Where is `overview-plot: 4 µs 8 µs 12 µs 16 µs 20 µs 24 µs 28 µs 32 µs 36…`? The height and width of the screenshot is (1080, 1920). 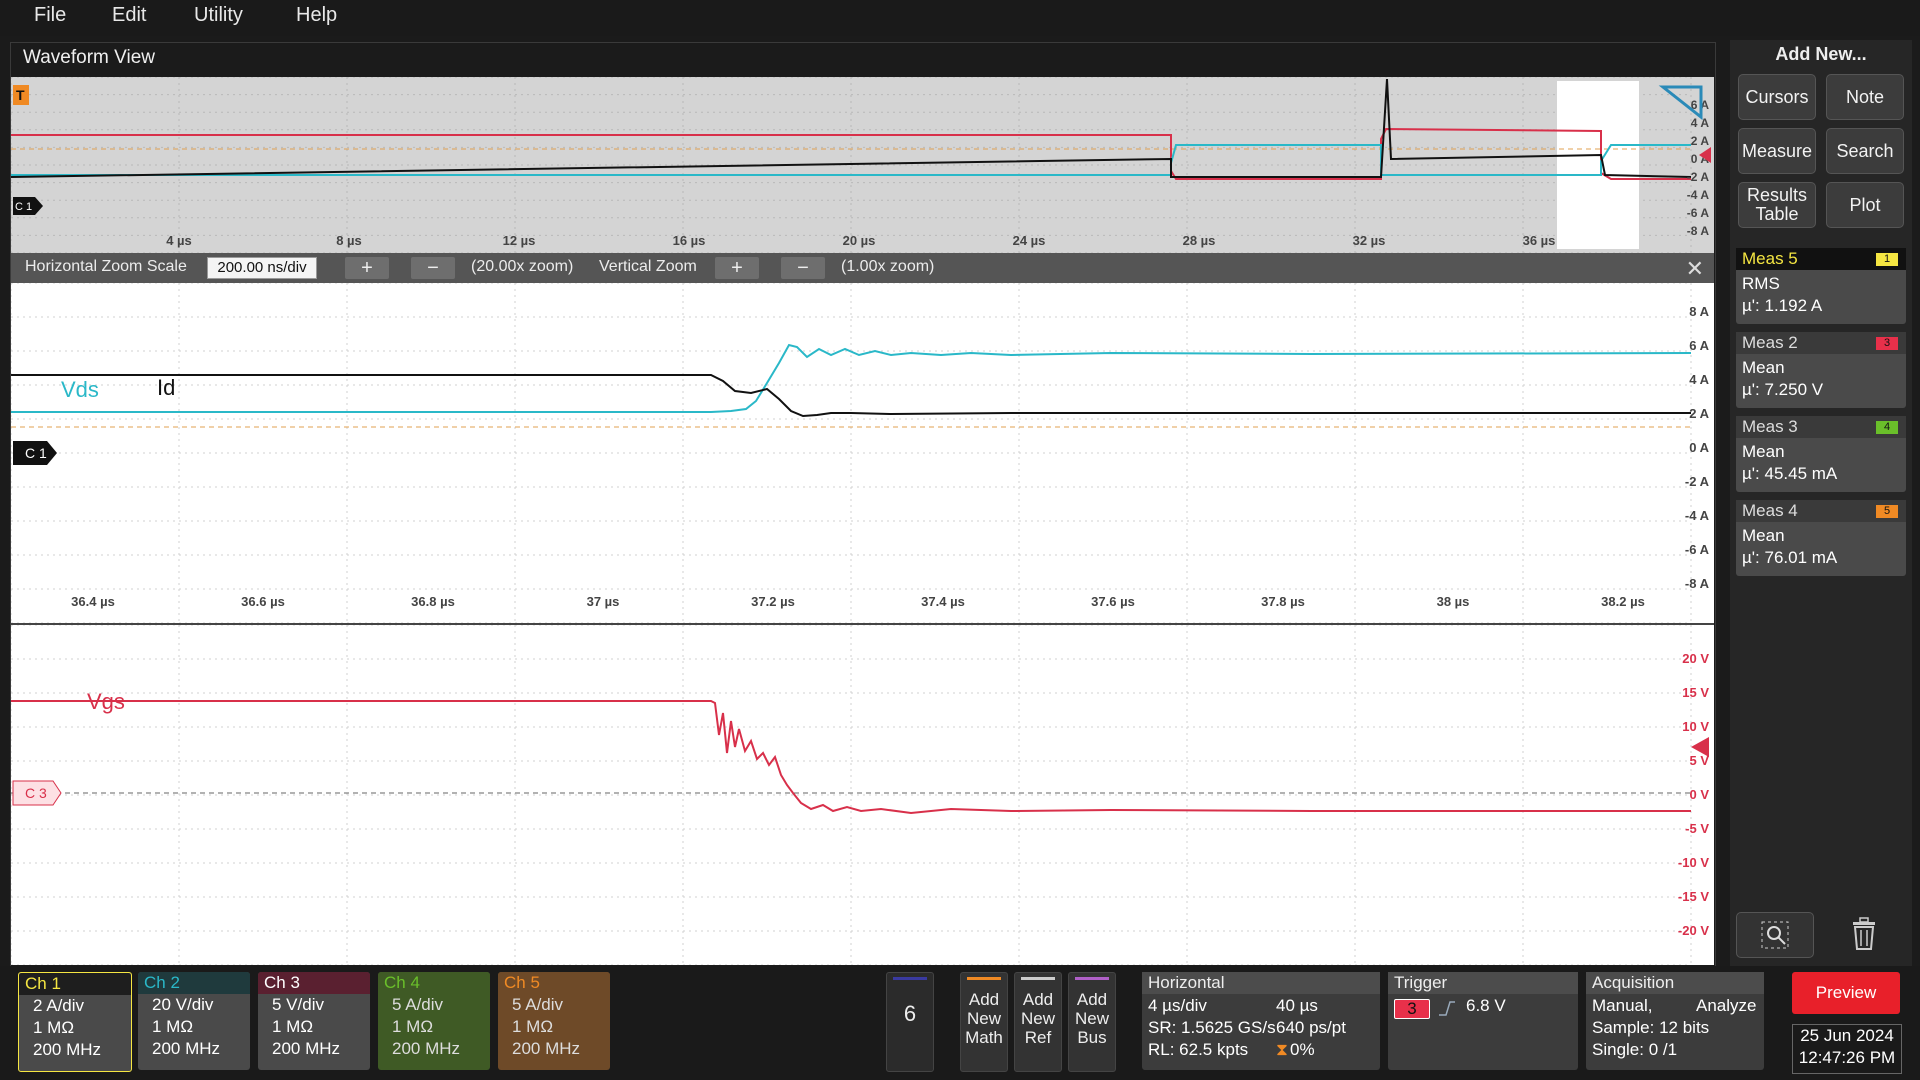
overview-plot: 4 µs 8 µs 12 µs 16 µs 20 µs 24 µs 28 µs 32 µs 36… is located at coordinates (862, 165).